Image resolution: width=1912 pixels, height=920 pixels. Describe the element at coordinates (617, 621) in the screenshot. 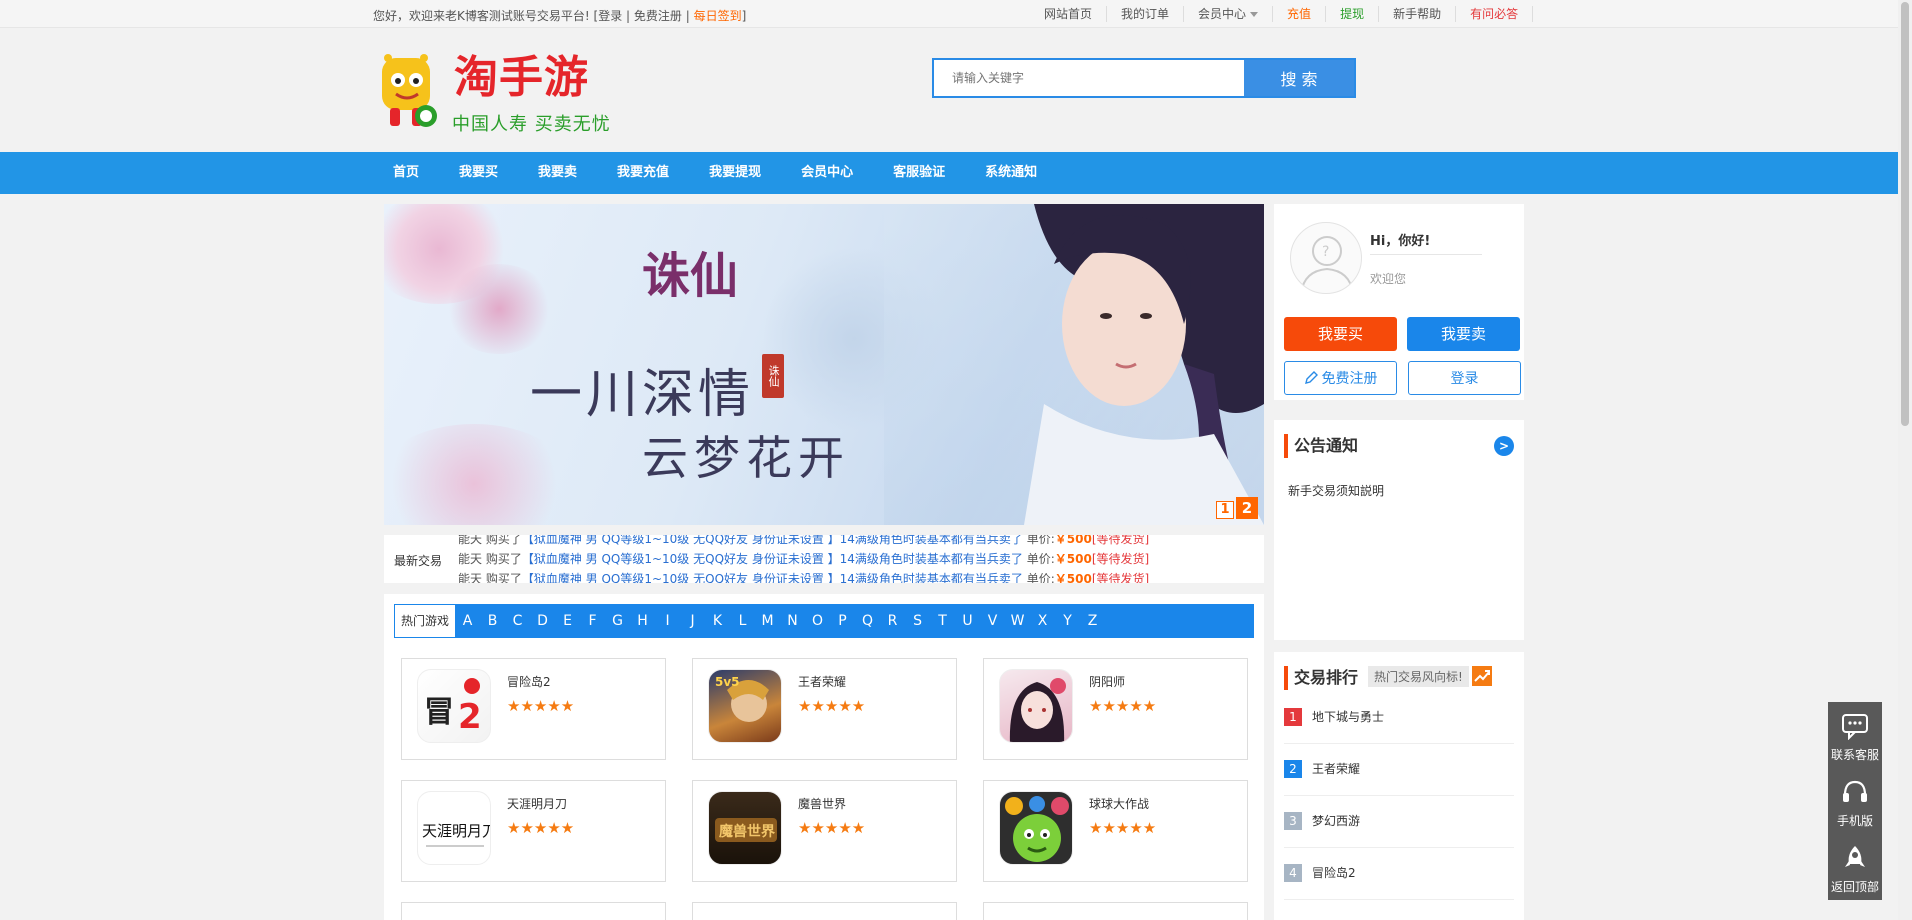

I see `letter-filter: G` at that location.